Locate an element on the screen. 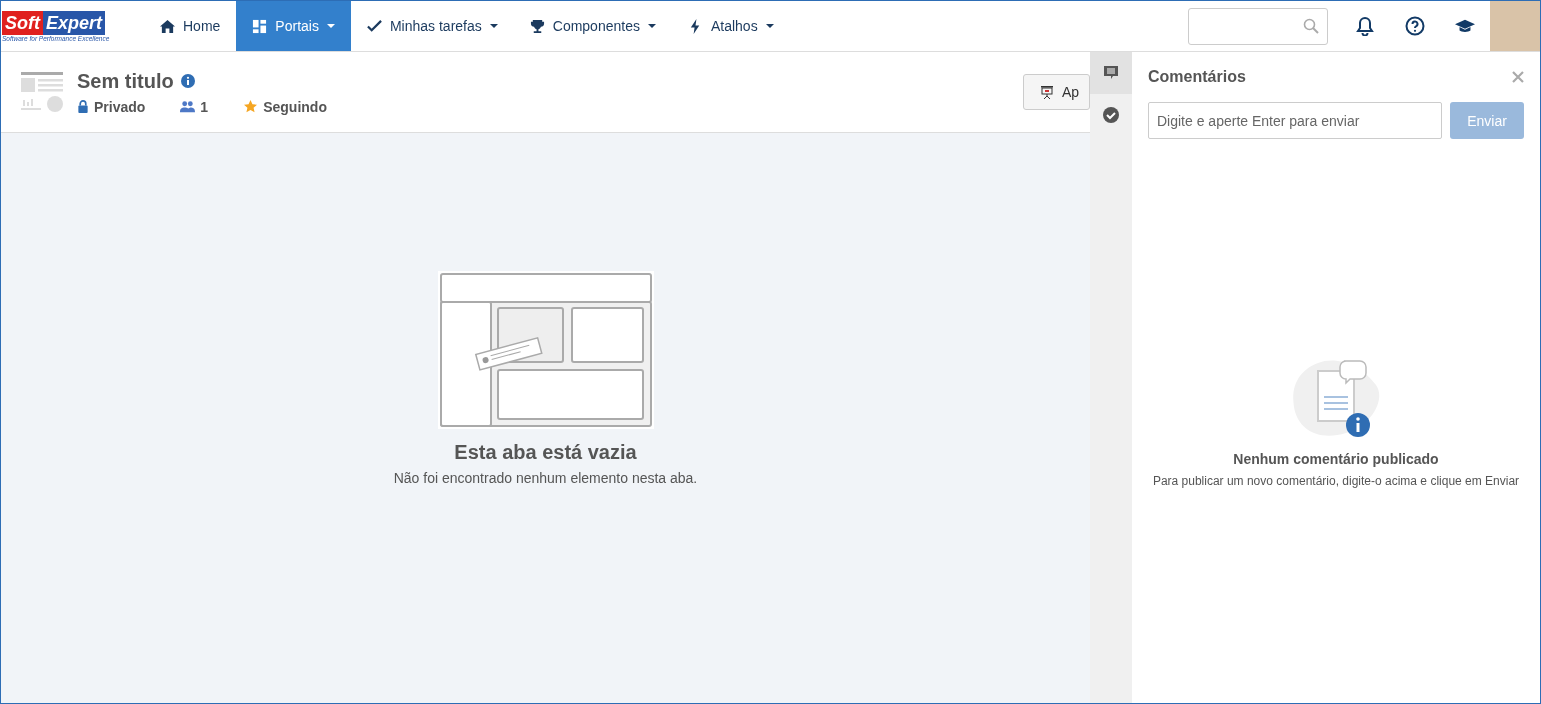 This screenshot has width=1541, height=704. speech-bubble-icon is located at coordinates (1111, 73).